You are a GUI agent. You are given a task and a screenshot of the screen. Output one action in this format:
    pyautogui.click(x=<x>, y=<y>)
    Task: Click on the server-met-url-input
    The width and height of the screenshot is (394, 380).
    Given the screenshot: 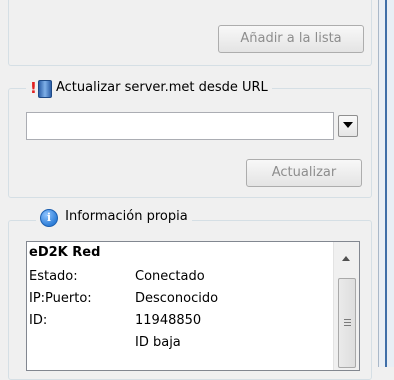 What is the action you would take?
    pyautogui.click(x=180, y=126)
    